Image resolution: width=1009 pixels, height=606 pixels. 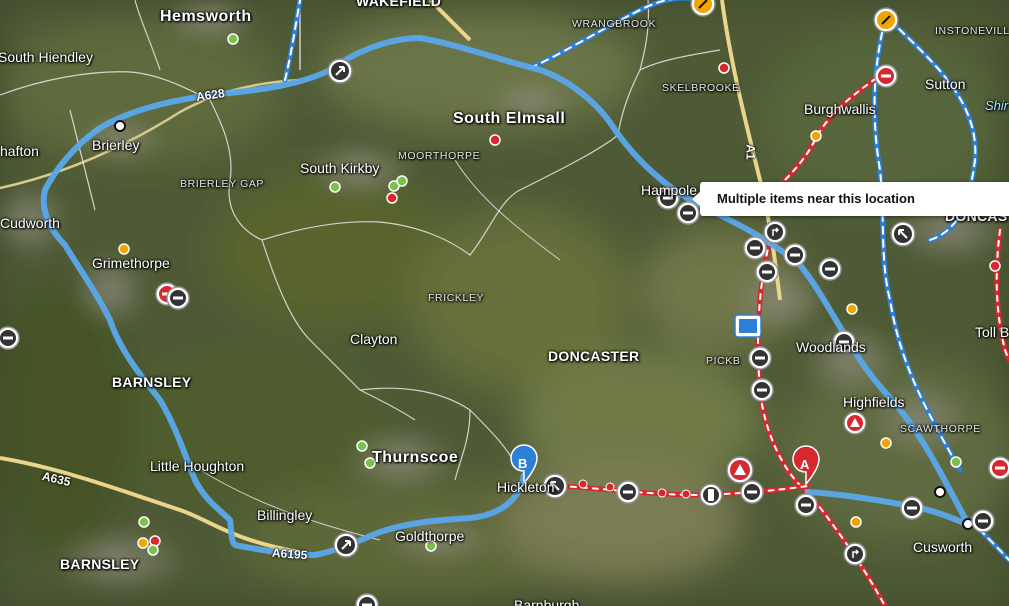 What do you see at coordinates (805, 464) in the screenshot?
I see `marker-a-label: A` at bounding box center [805, 464].